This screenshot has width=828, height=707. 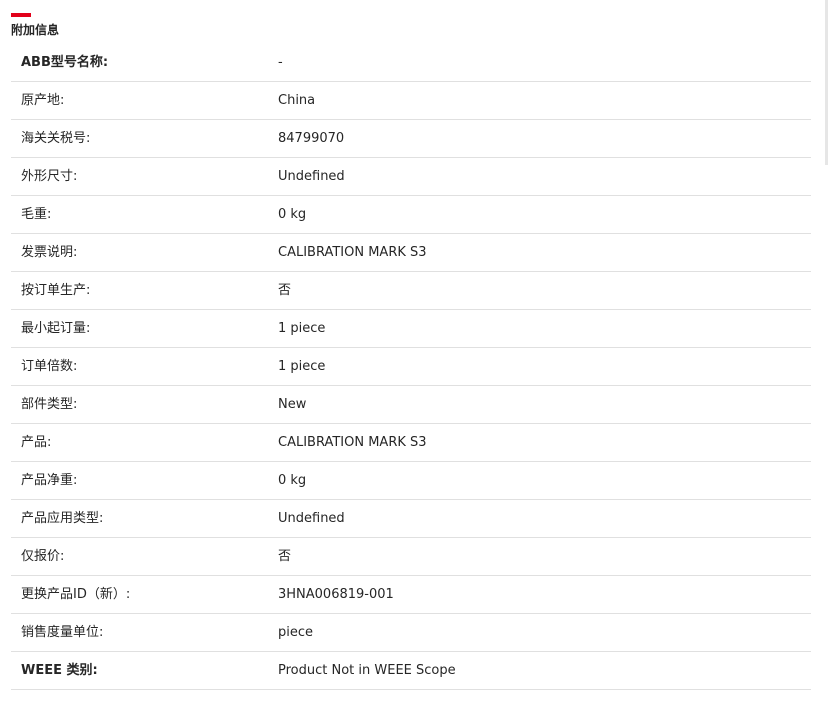 I want to click on spec-label: 外形尺寸:, so click(x=49, y=176).